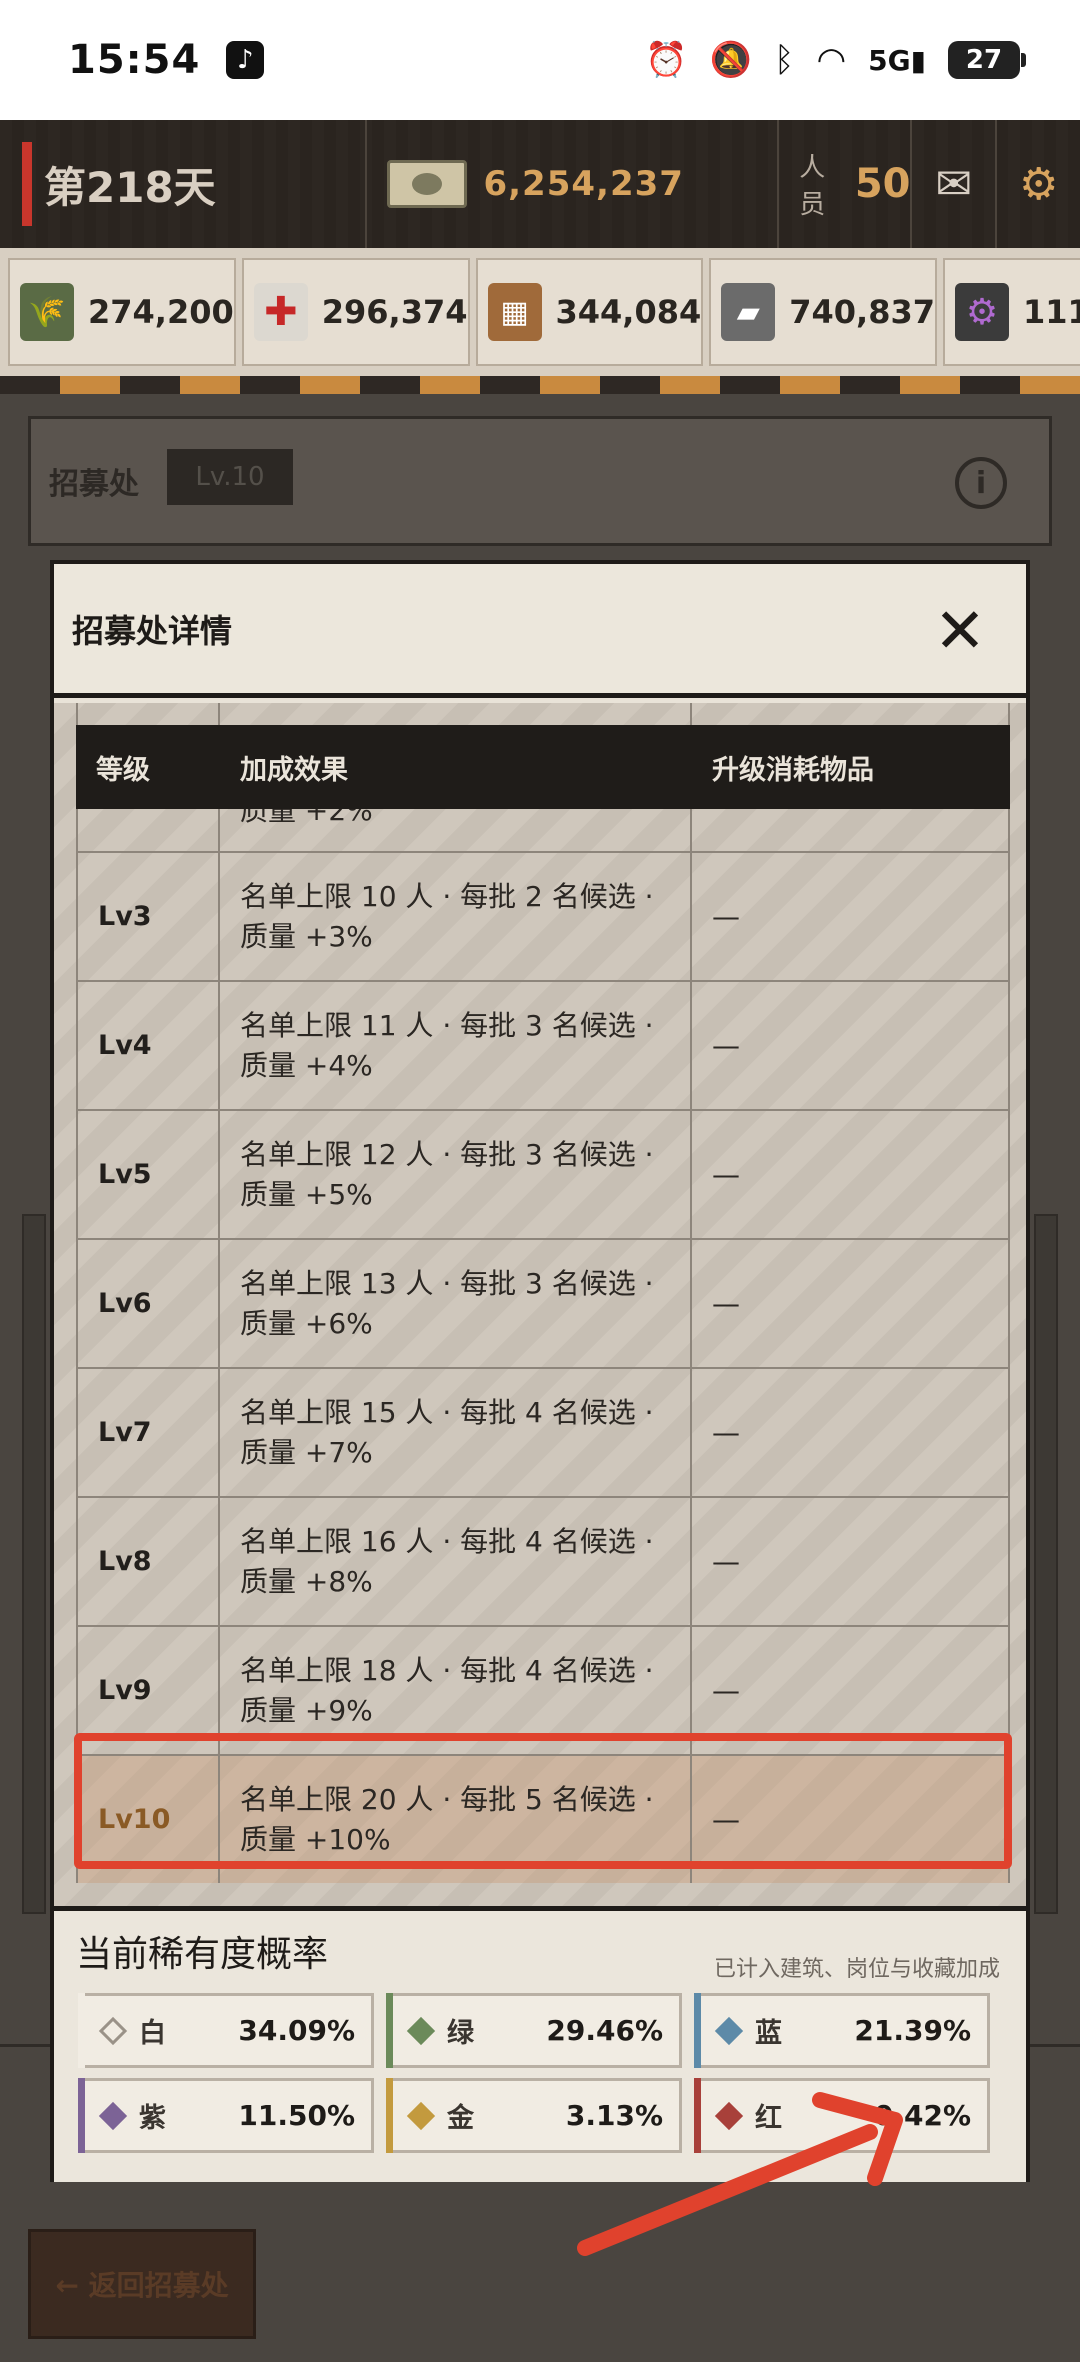 This screenshot has height=2362, width=1080. What do you see at coordinates (447, 896) in the screenshot?
I see `effect-line: 名单上限 10 人 · 每批 2 名候选 ·` at bounding box center [447, 896].